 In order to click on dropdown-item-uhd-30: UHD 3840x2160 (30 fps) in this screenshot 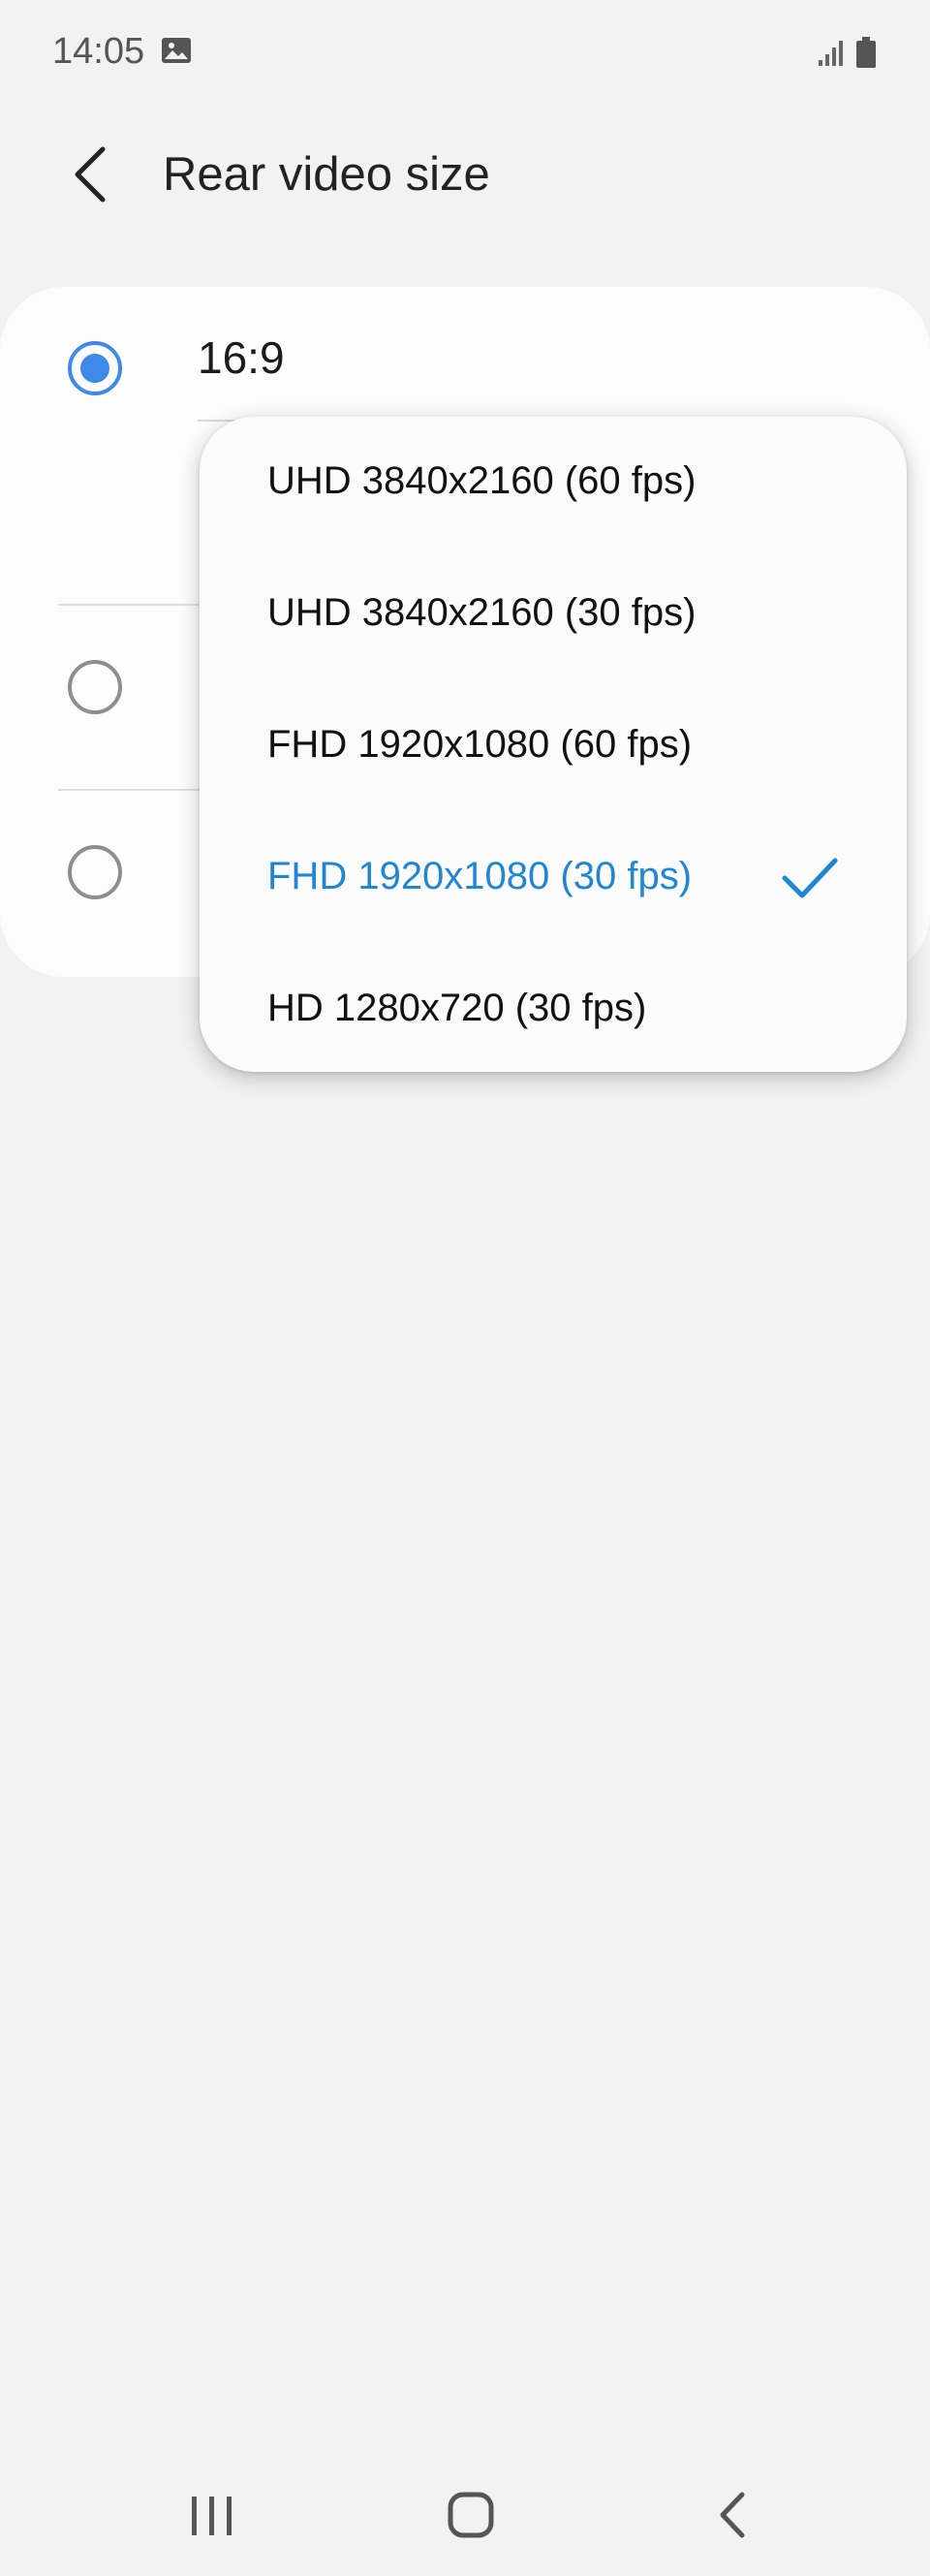, I will do `click(553, 614)`.